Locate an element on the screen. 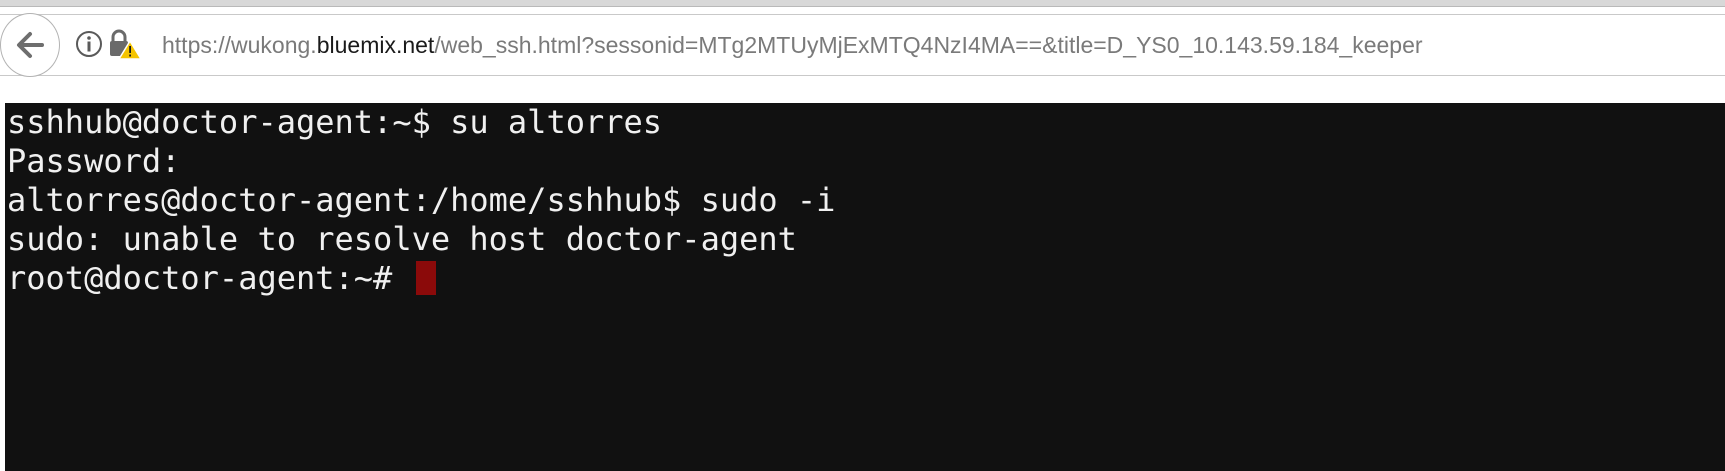 This screenshot has width=1725, height=471. terminal-prompt-line: root@doctor-agent:~# is located at coordinates (866, 278).